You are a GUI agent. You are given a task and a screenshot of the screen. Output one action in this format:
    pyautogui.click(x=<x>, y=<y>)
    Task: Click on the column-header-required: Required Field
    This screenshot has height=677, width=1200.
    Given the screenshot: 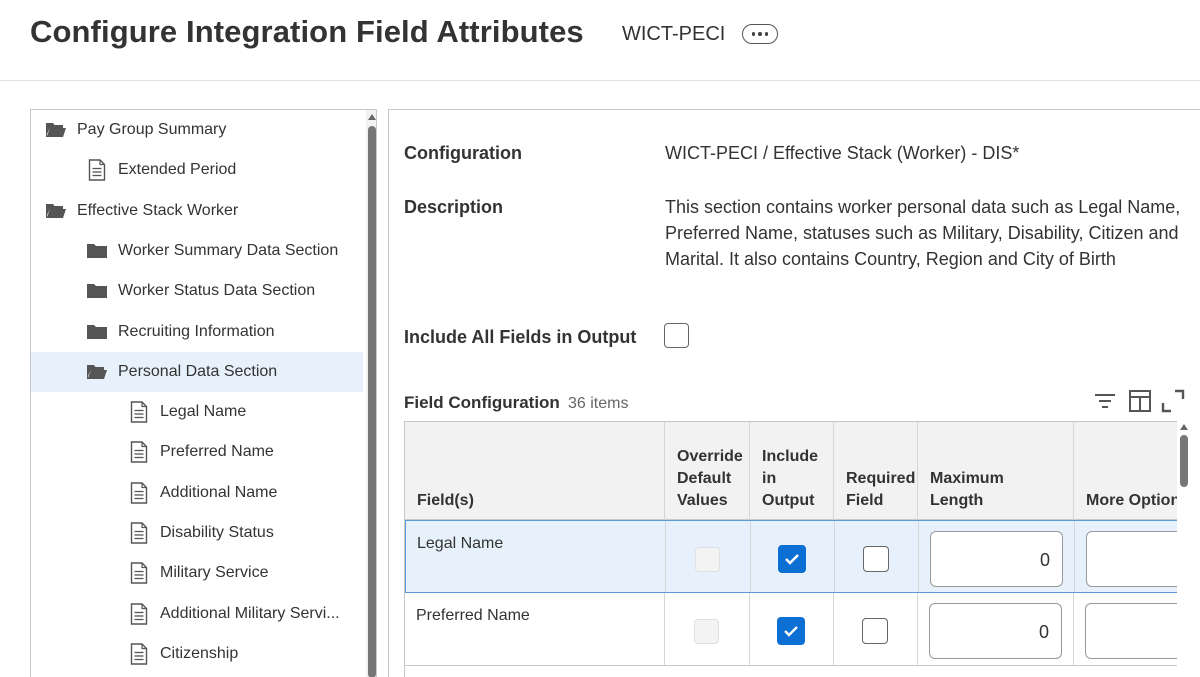 What is the action you would take?
    pyautogui.click(x=876, y=471)
    